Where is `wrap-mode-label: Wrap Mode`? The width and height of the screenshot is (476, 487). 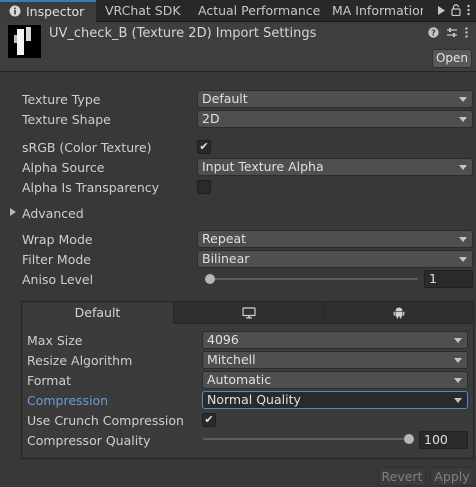
wrap-mode-label: Wrap Mode is located at coordinates (57, 239).